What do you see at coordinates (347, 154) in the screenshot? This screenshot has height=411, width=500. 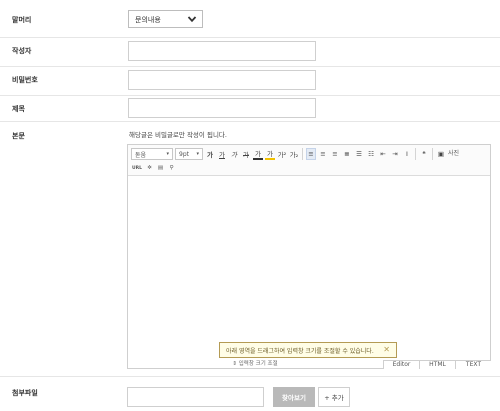 I see `align-justify-icon: ≣` at bounding box center [347, 154].